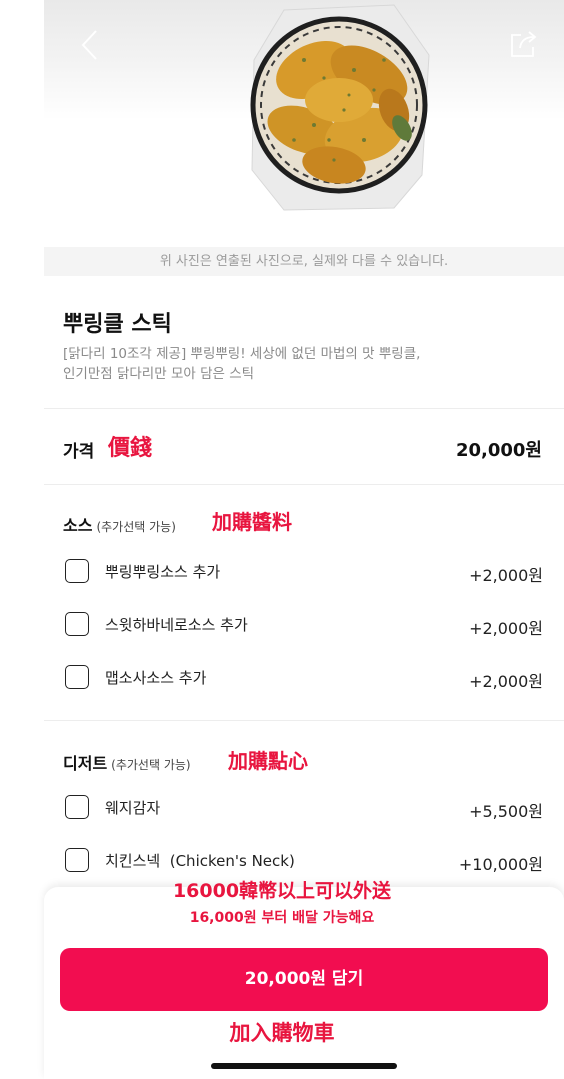 The width and height of the screenshot is (564, 1079). What do you see at coordinates (303, 808) in the screenshot?
I see `option-dessert-1: 웨지감자 +5,500원` at bounding box center [303, 808].